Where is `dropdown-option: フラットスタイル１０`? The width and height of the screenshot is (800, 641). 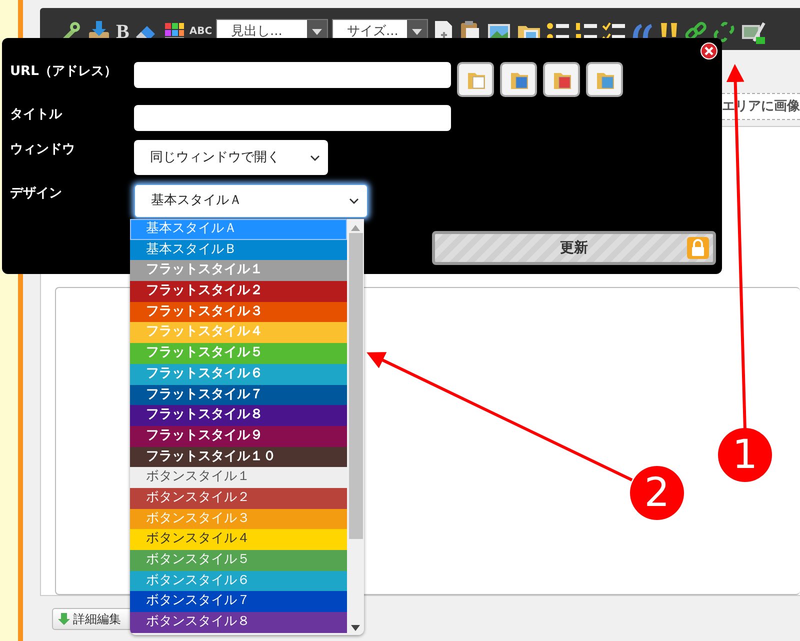 dropdown-option: フラットスタイル１０ is located at coordinates (238, 457).